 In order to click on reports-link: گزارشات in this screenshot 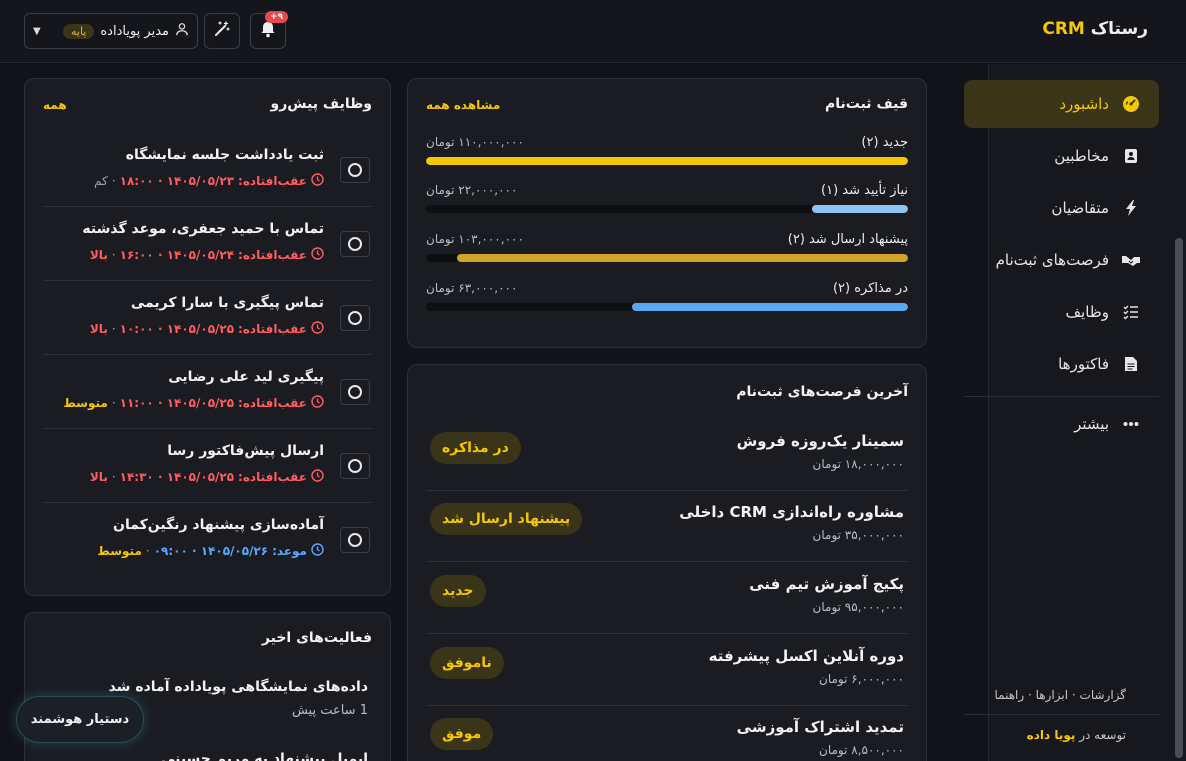, I will do `click(1103, 695)`.